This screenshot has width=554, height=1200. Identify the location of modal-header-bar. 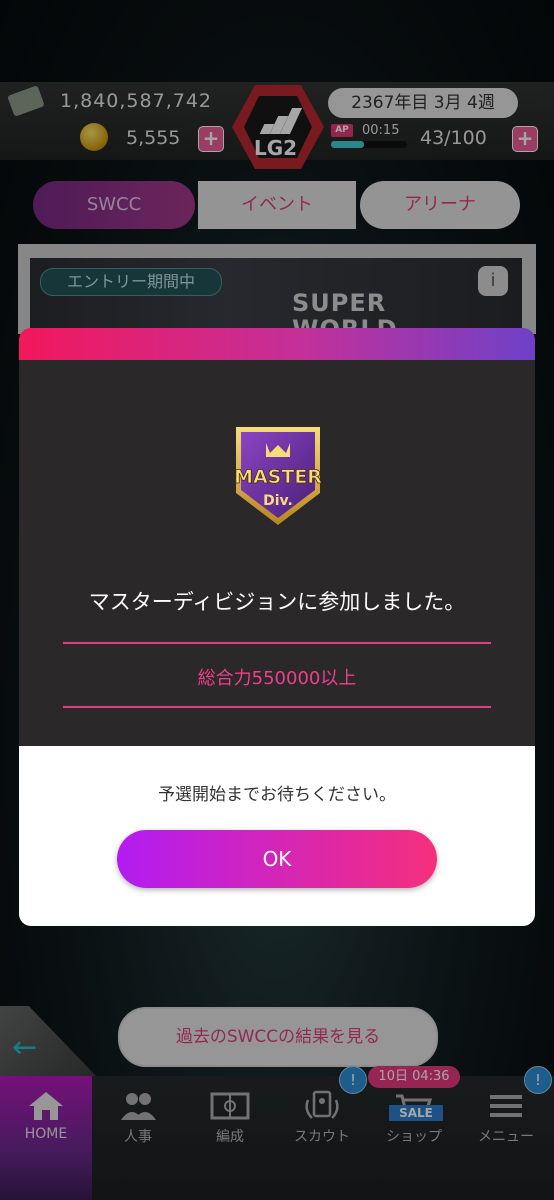
(277, 344).